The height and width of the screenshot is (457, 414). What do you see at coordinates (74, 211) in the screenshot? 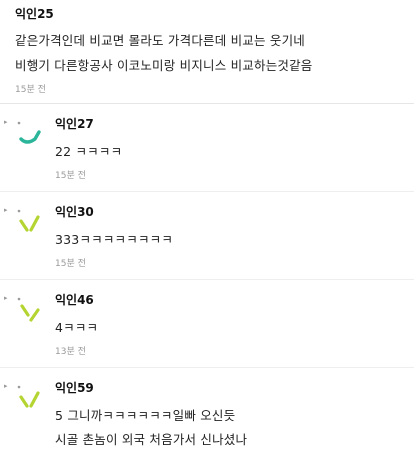
I see `reply-author: 익인30` at bounding box center [74, 211].